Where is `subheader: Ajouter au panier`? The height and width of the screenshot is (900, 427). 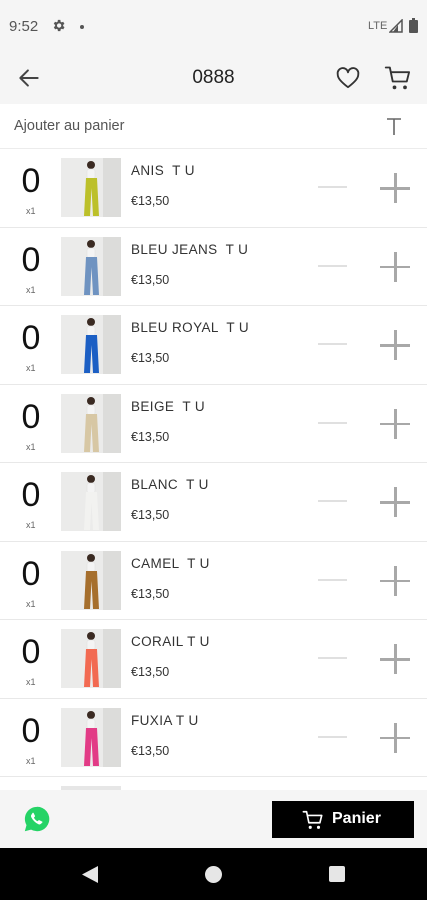
subheader: Ajouter au panier is located at coordinates (213, 126).